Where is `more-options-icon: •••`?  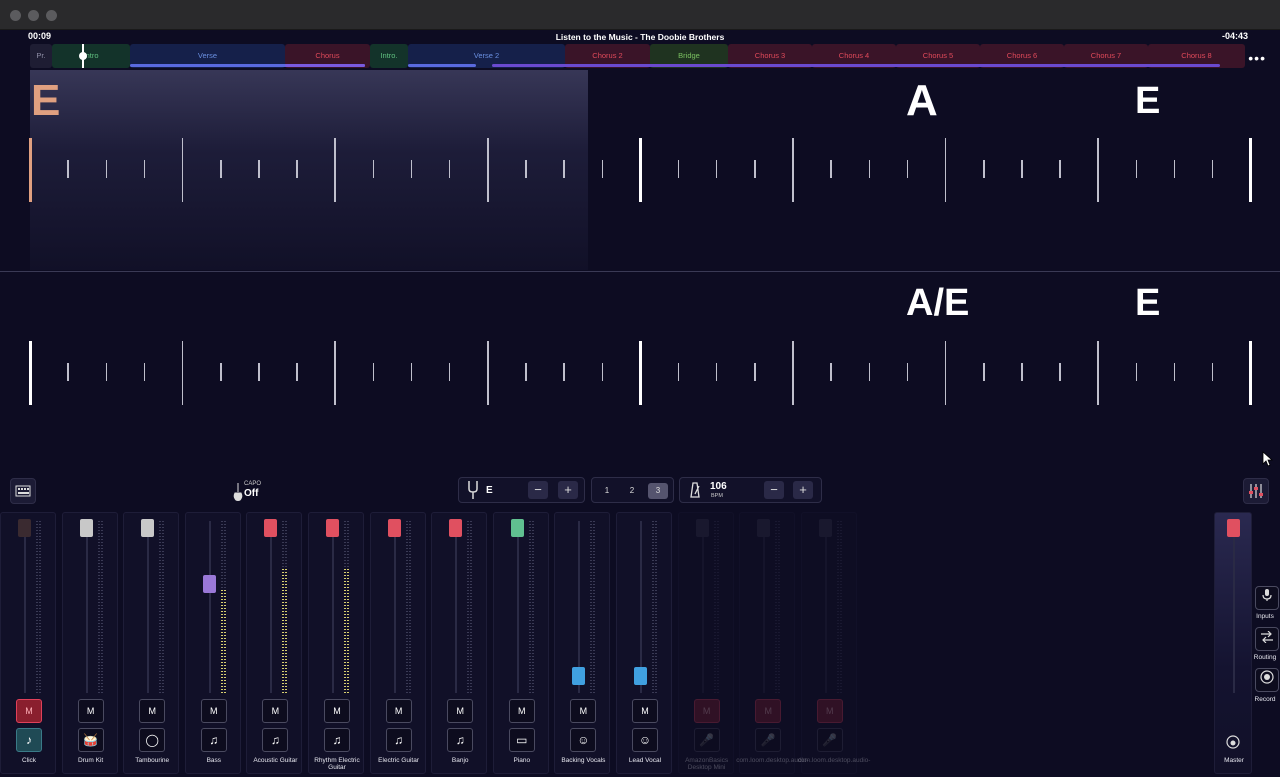 more-options-icon: ••• is located at coordinates (1257, 58).